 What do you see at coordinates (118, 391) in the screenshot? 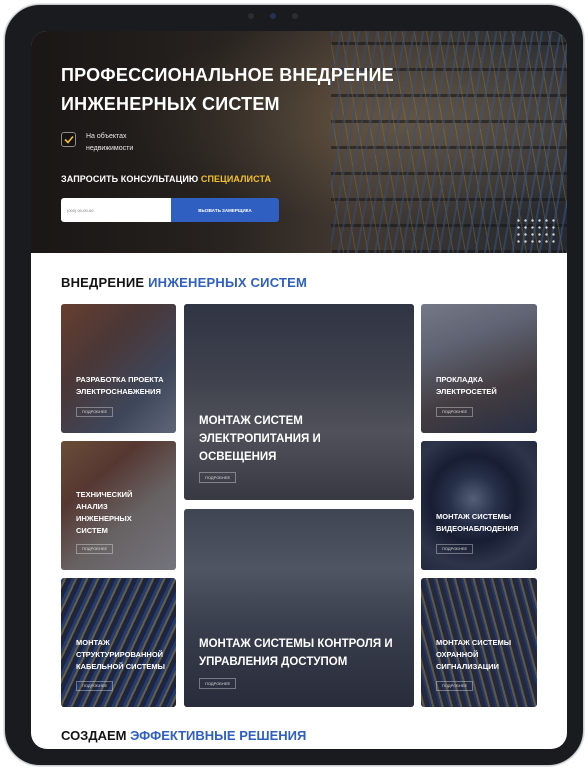
I see `card-title-line: ЭЛЕКТРОСНАБЖЕНИЯ` at bounding box center [118, 391].